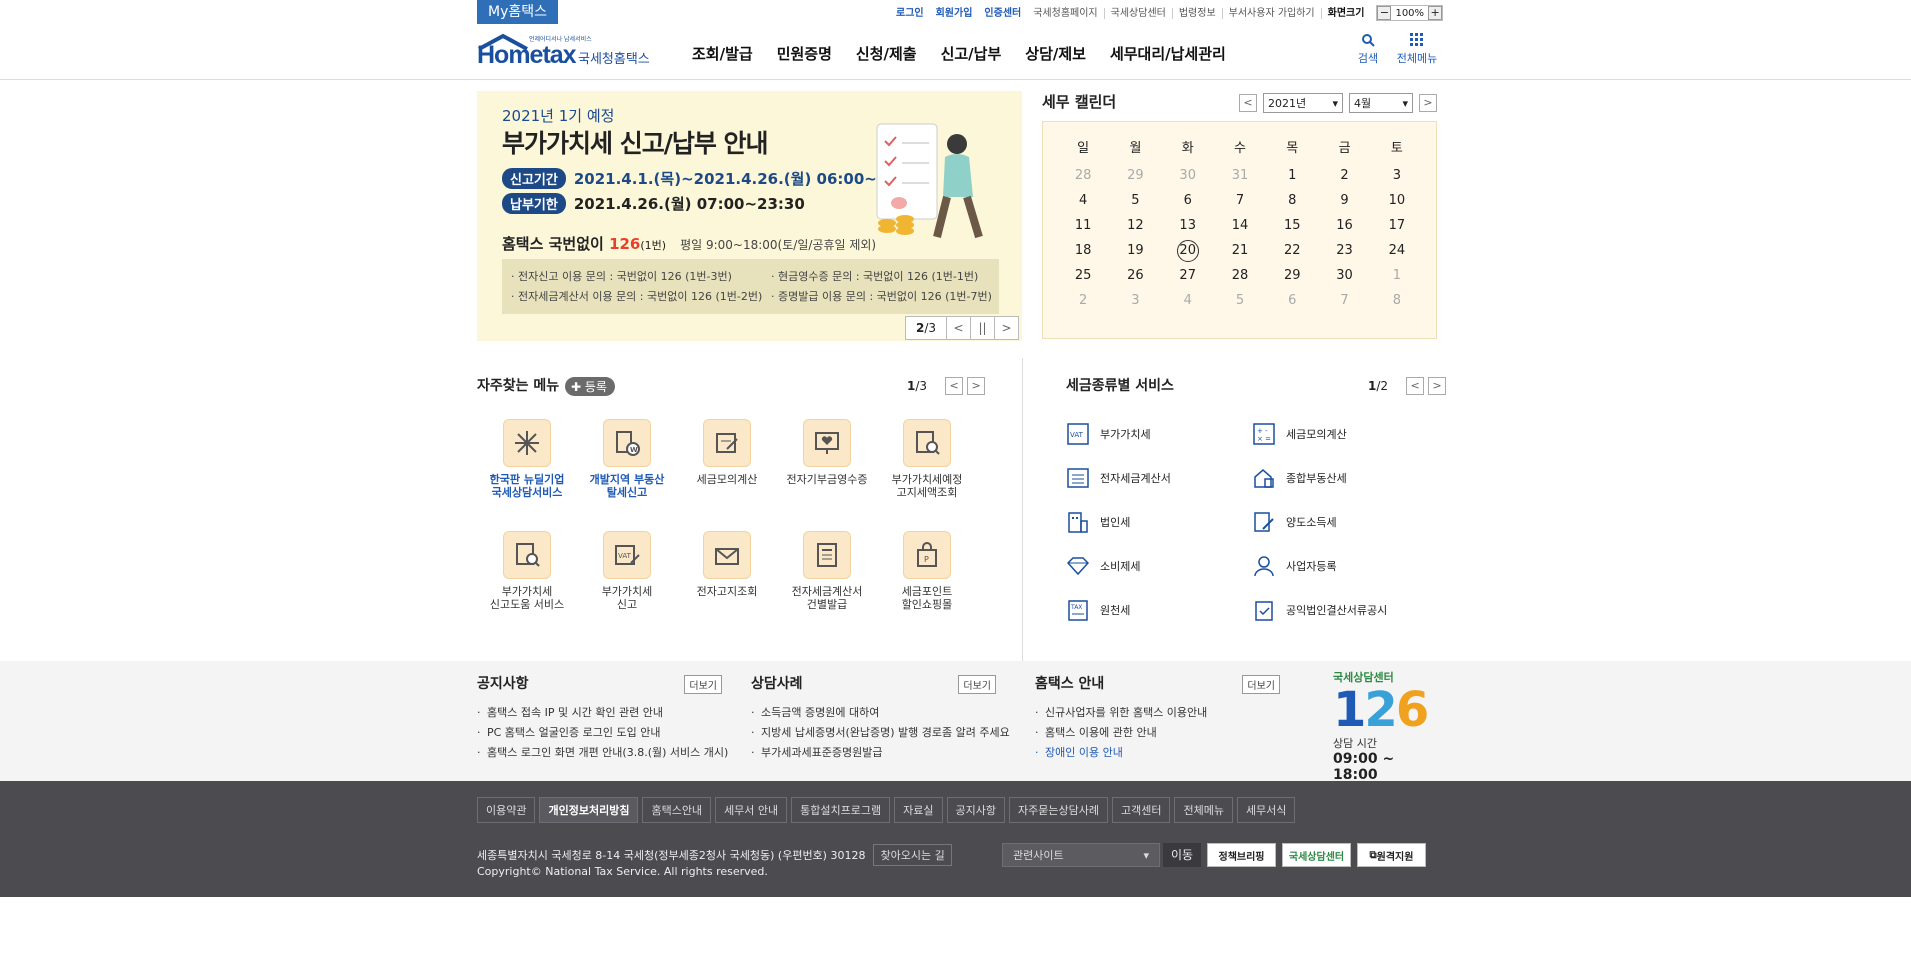  I want to click on nav-apply-submit: 신청/제출, so click(886, 53).